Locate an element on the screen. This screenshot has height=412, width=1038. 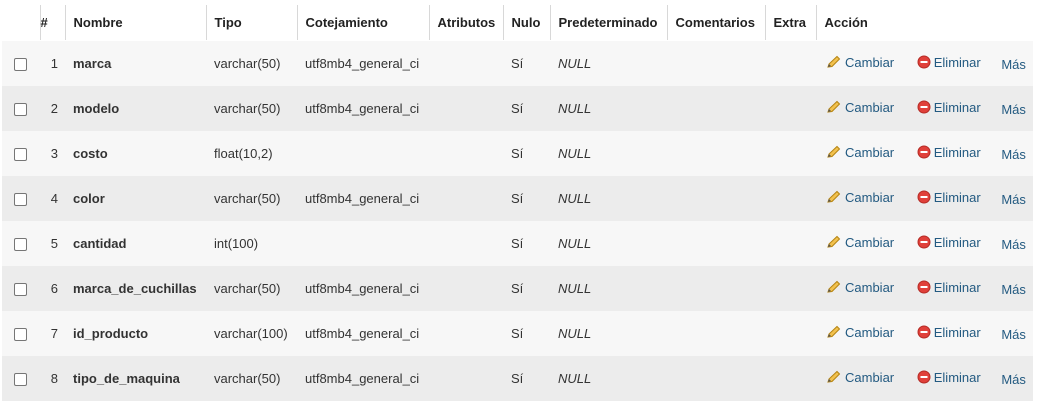
column-name: modelo is located at coordinates (135, 108).